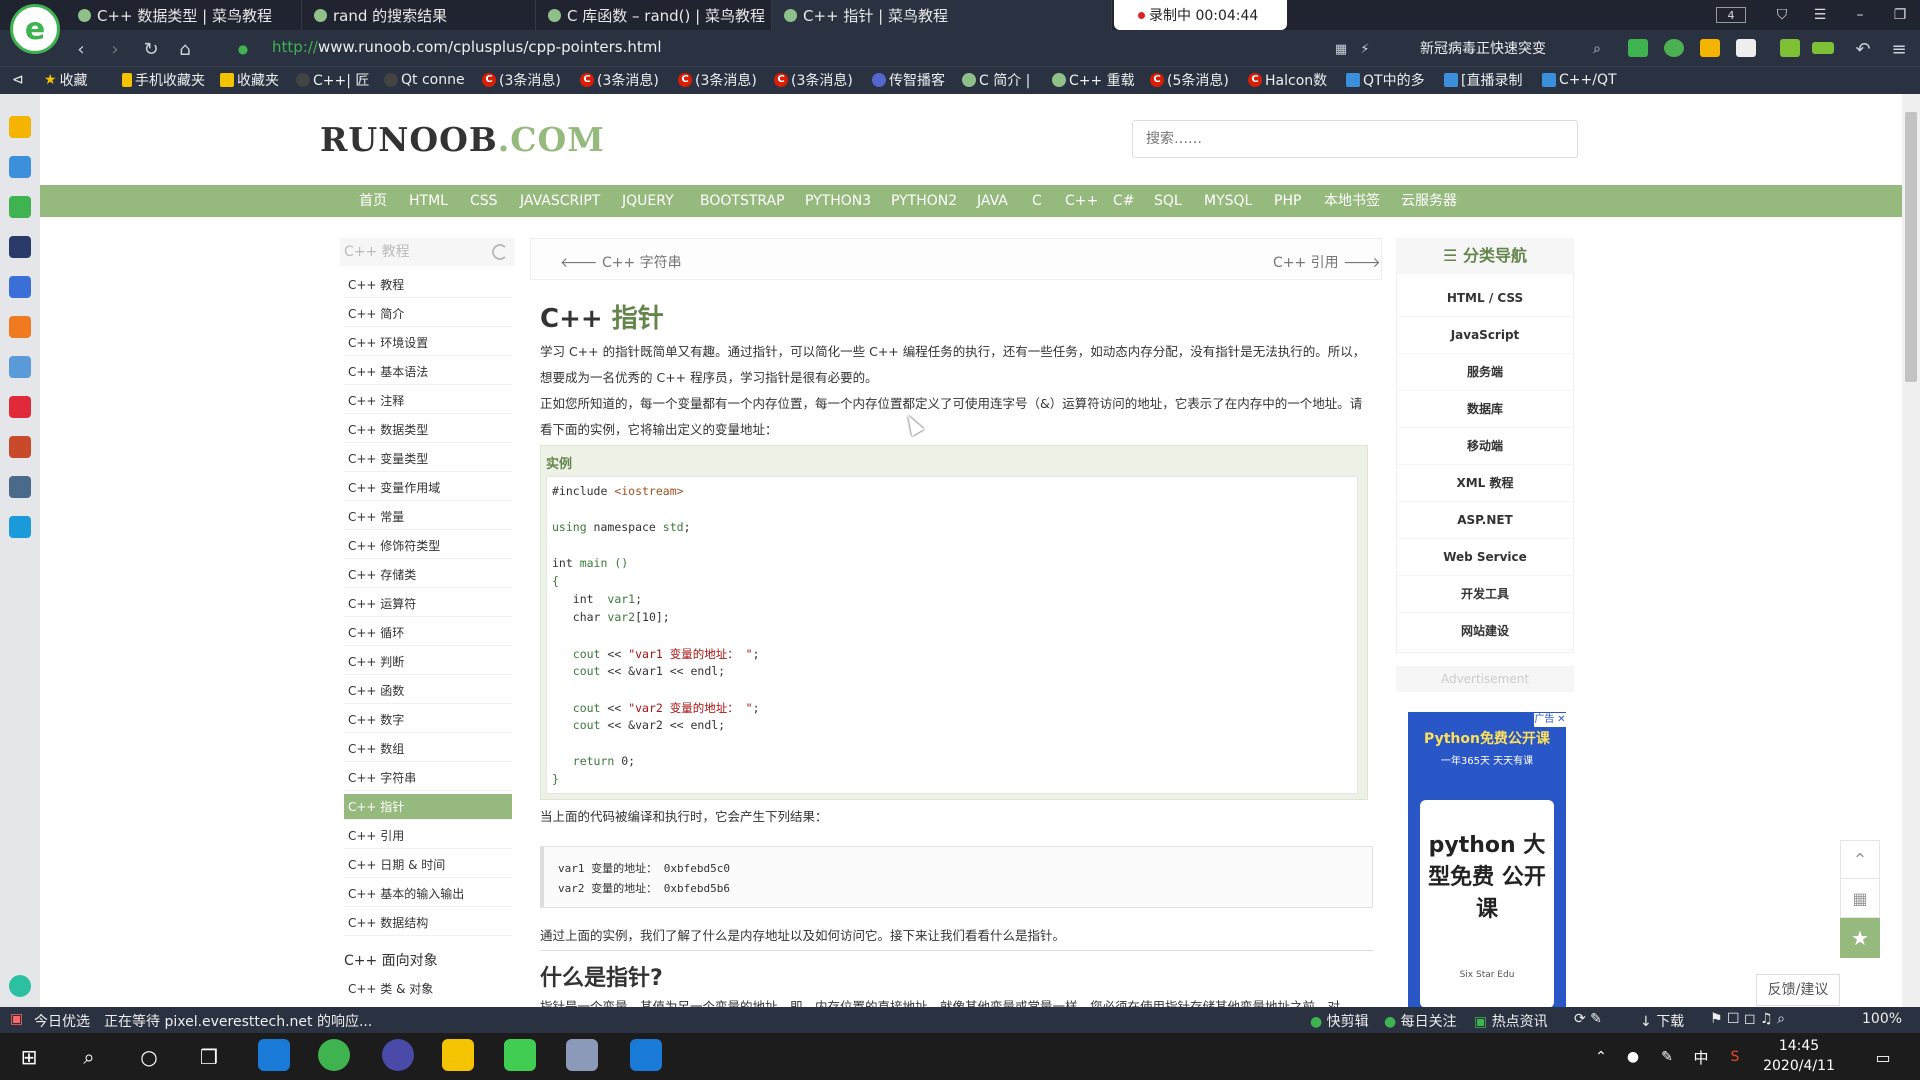 This screenshot has height=1080, width=1920. What do you see at coordinates (428, 894) in the screenshot?
I see `sidebar-item: C++ 基本的输入输出` at bounding box center [428, 894].